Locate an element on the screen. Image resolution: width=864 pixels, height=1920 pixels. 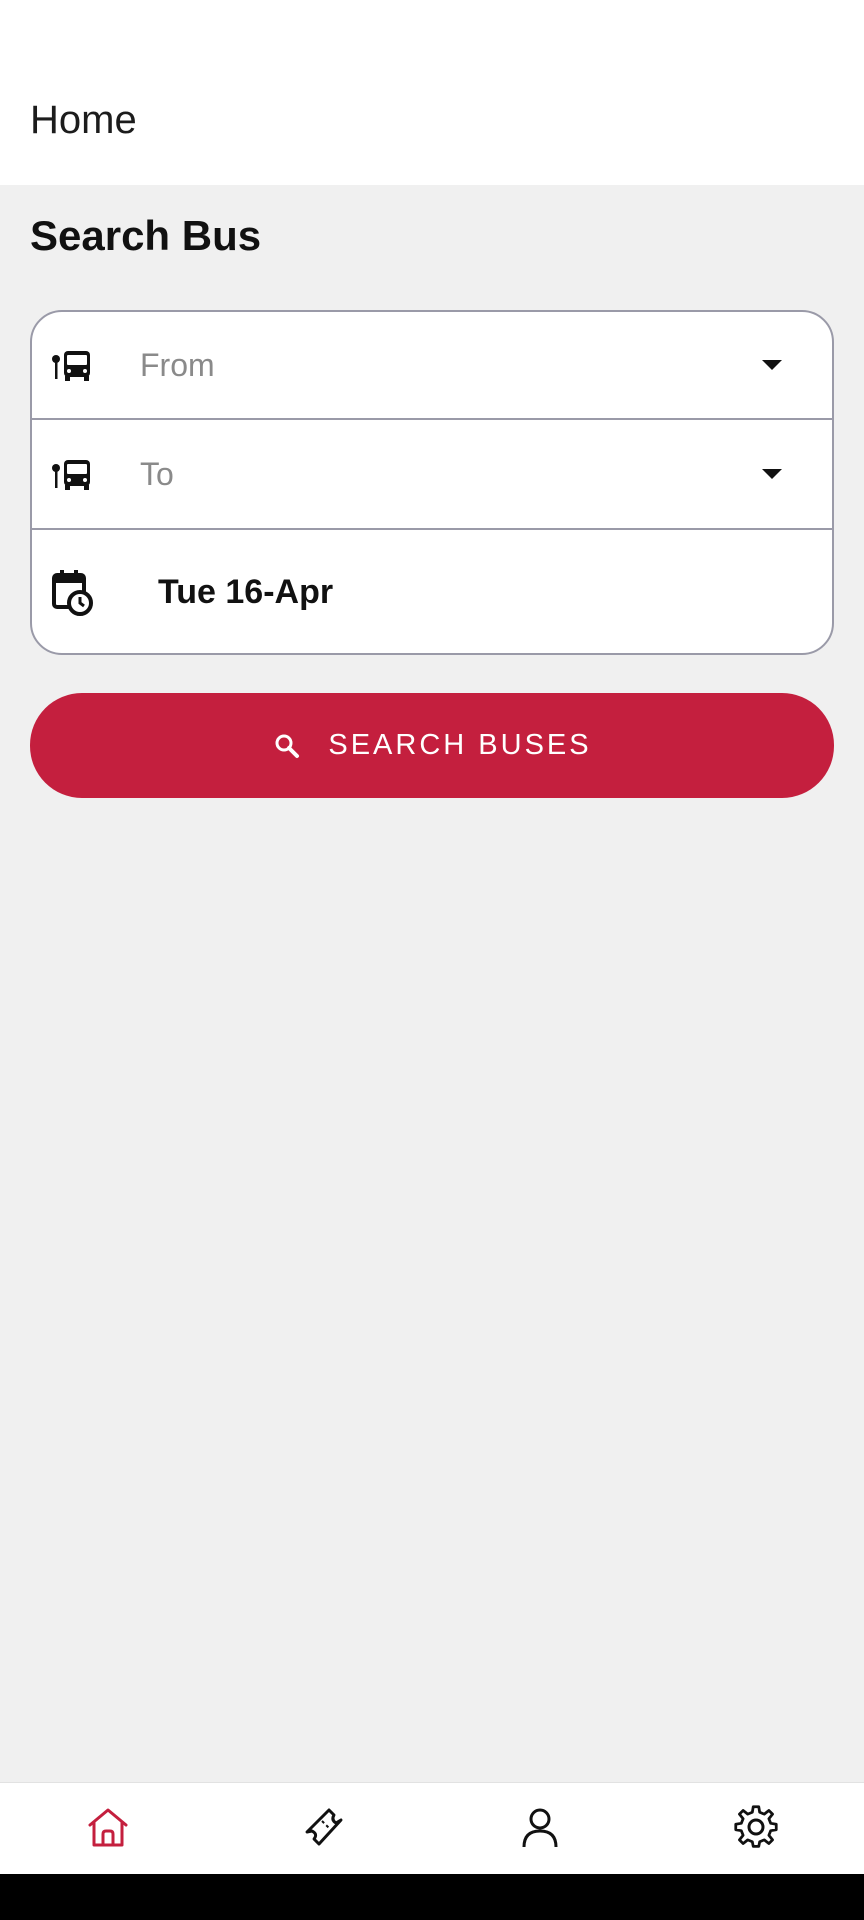
nav-item-profile is located at coordinates (540, 1829).